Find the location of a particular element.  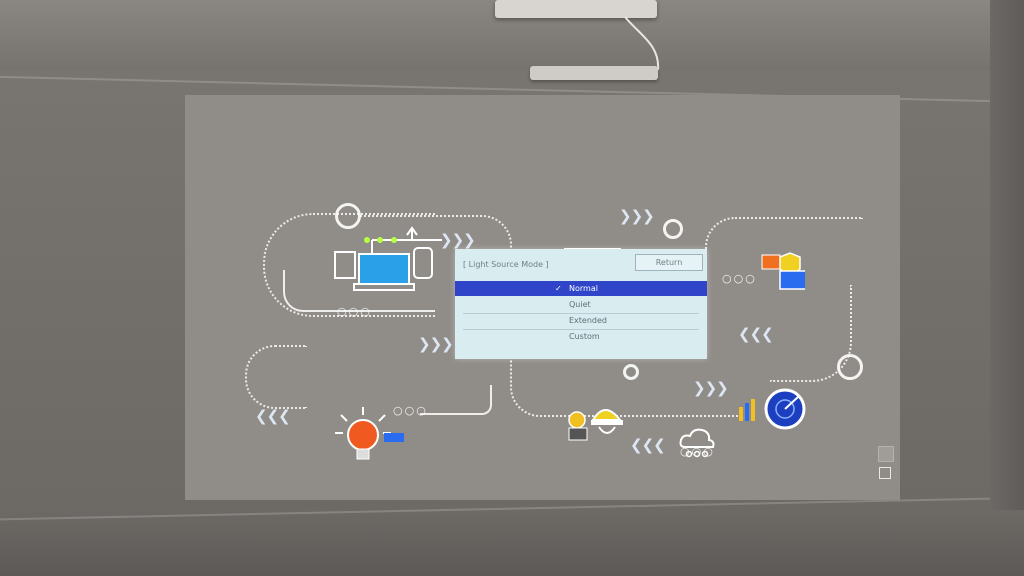

arrows-right-1: ❯❯❯ is located at coordinates (458, 240).